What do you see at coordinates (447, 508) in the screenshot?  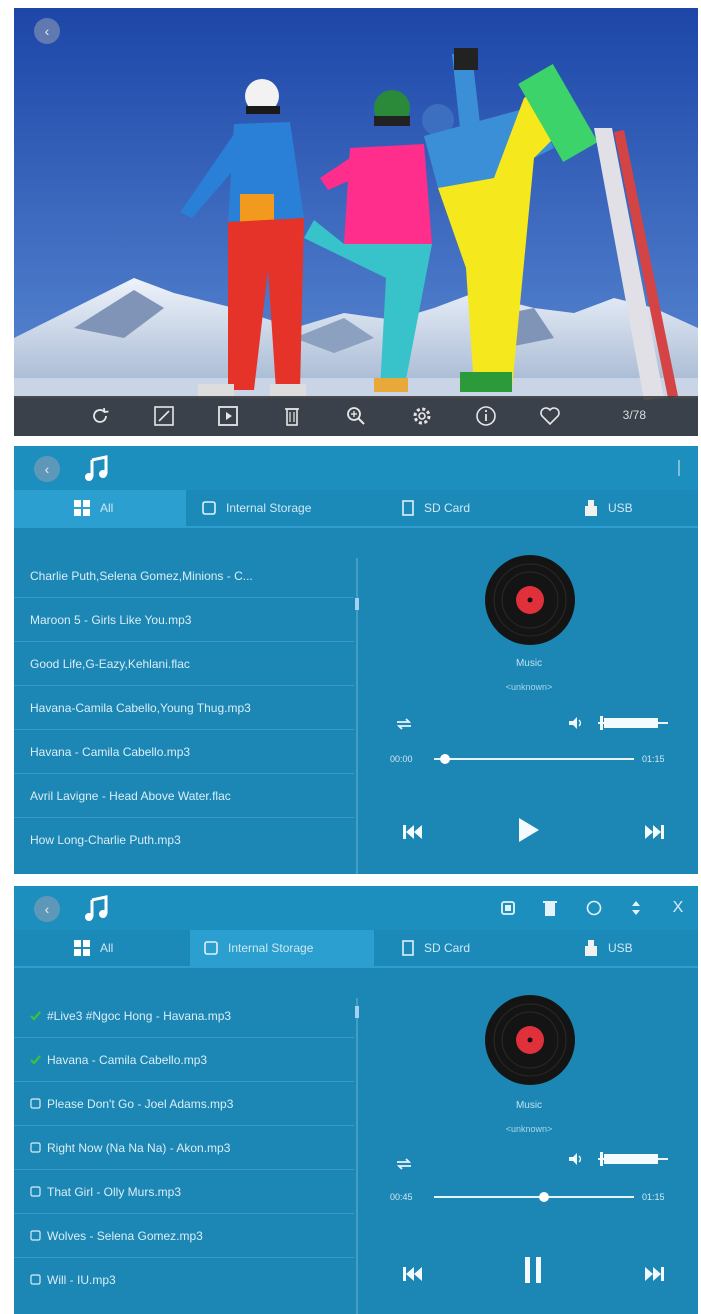 I see `tab-label: SD Card` at bounding box center [447, 508].